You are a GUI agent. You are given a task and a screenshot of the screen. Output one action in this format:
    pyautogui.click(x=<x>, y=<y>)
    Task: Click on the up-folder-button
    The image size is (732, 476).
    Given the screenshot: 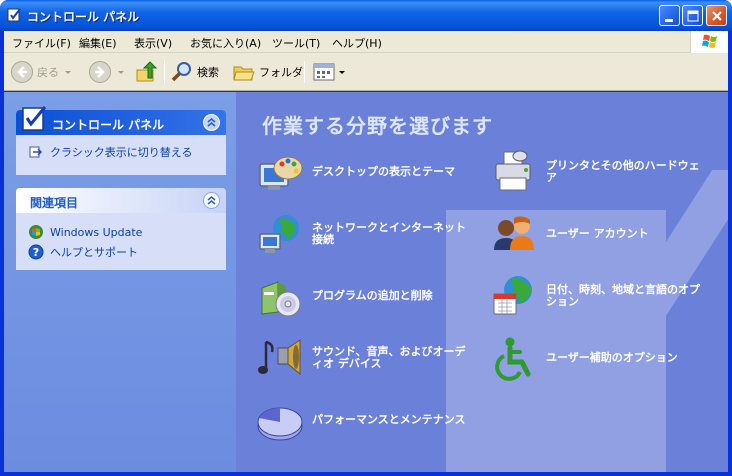 What is the action you would take?
    pyautogui.click(x=146, y=72)
    